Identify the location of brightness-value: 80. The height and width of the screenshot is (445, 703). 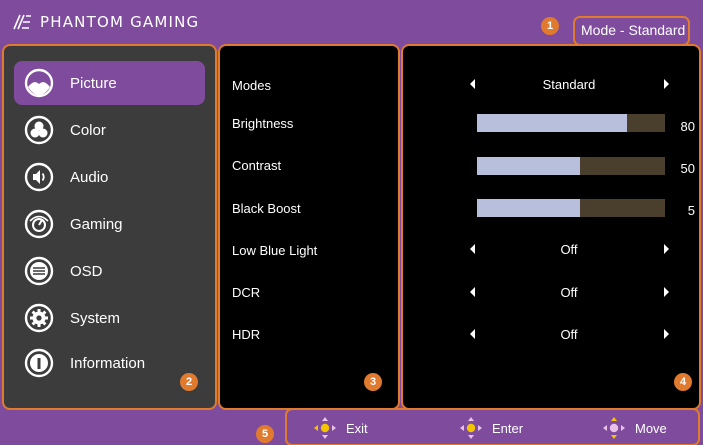
(687, 126).